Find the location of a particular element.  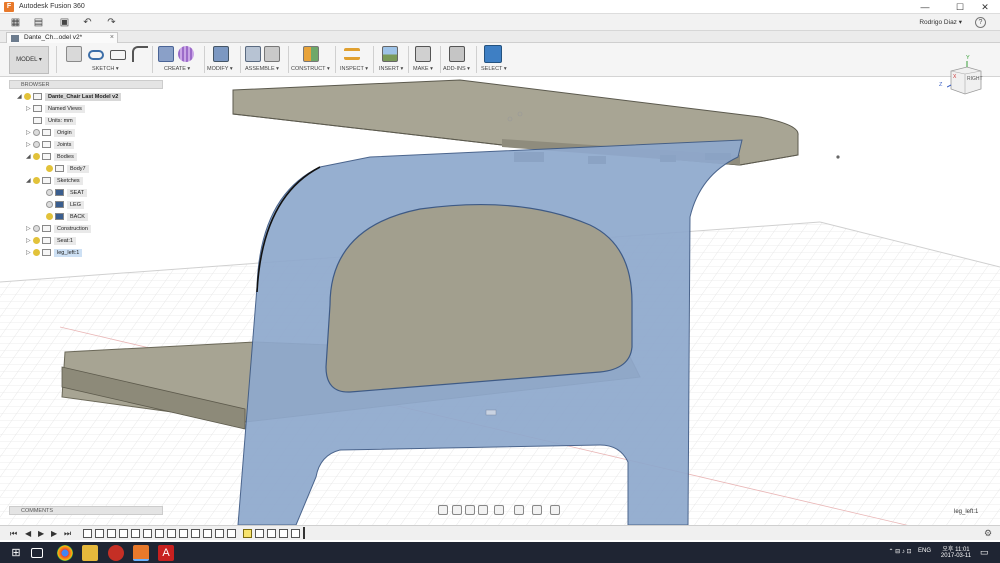

insert-group: INSERT ▾ is located at coordinates (391, 60).